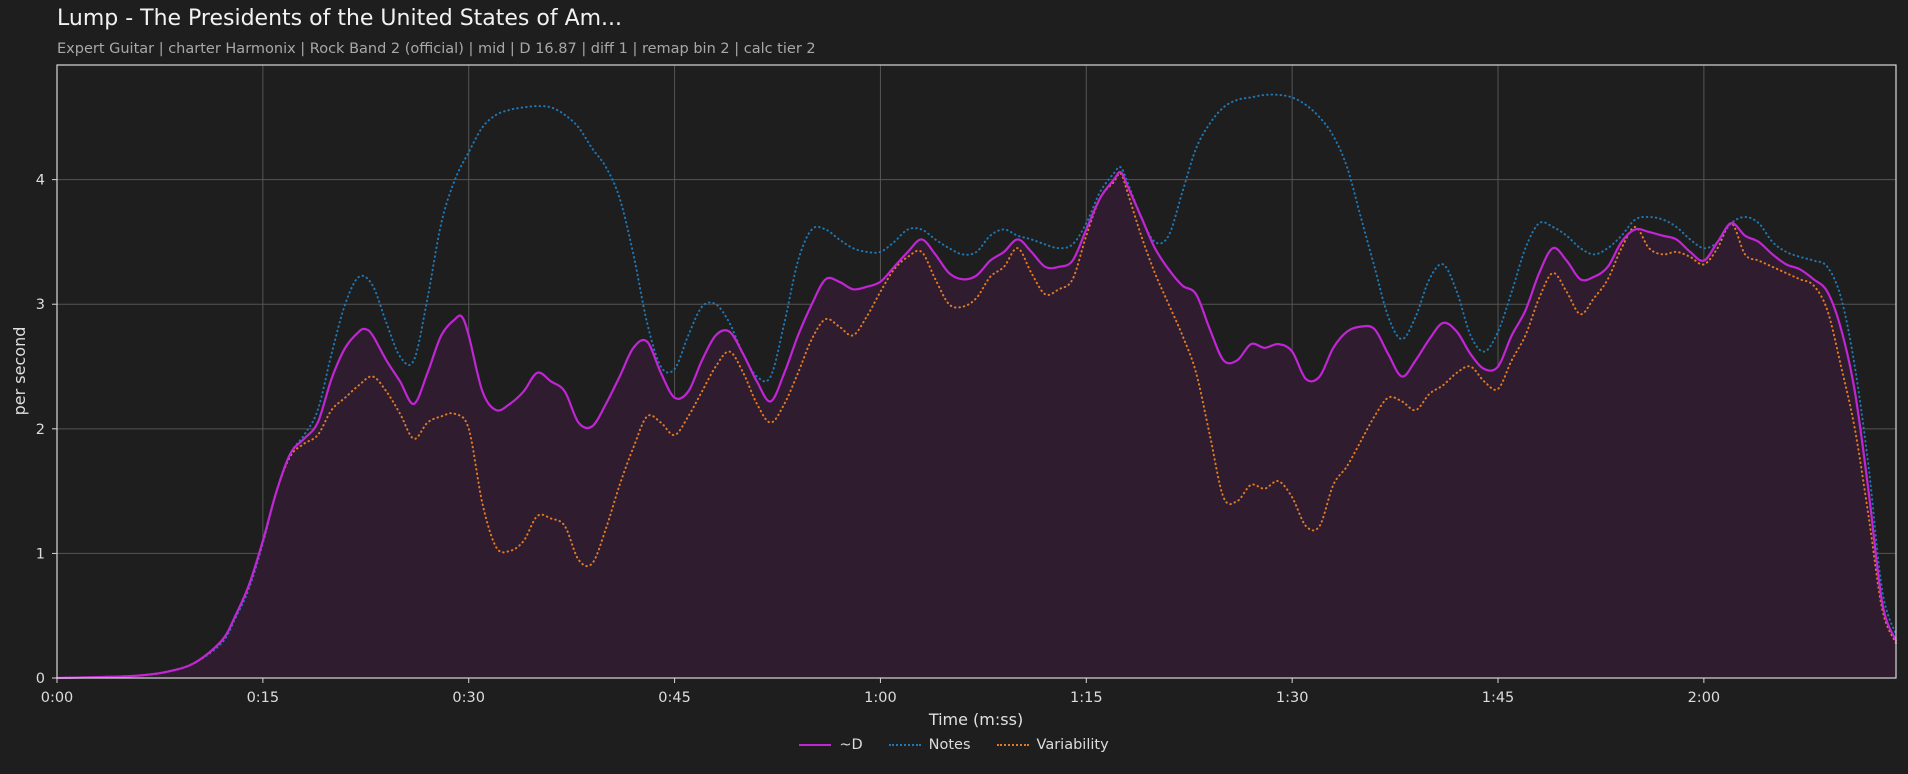 The height and width of the screenshot is (774, 1908). I want to click on x-tick-label: 1:30, so click(1292, 698).